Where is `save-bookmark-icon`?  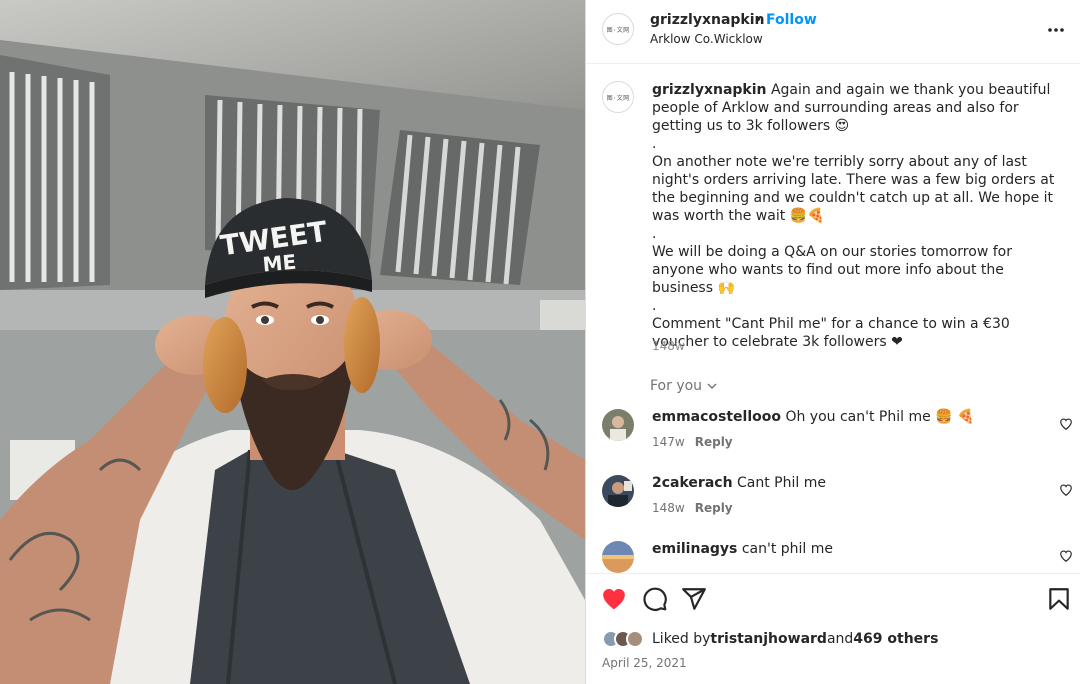 save-bookmark-icon is located at coordinates (1059, 599).